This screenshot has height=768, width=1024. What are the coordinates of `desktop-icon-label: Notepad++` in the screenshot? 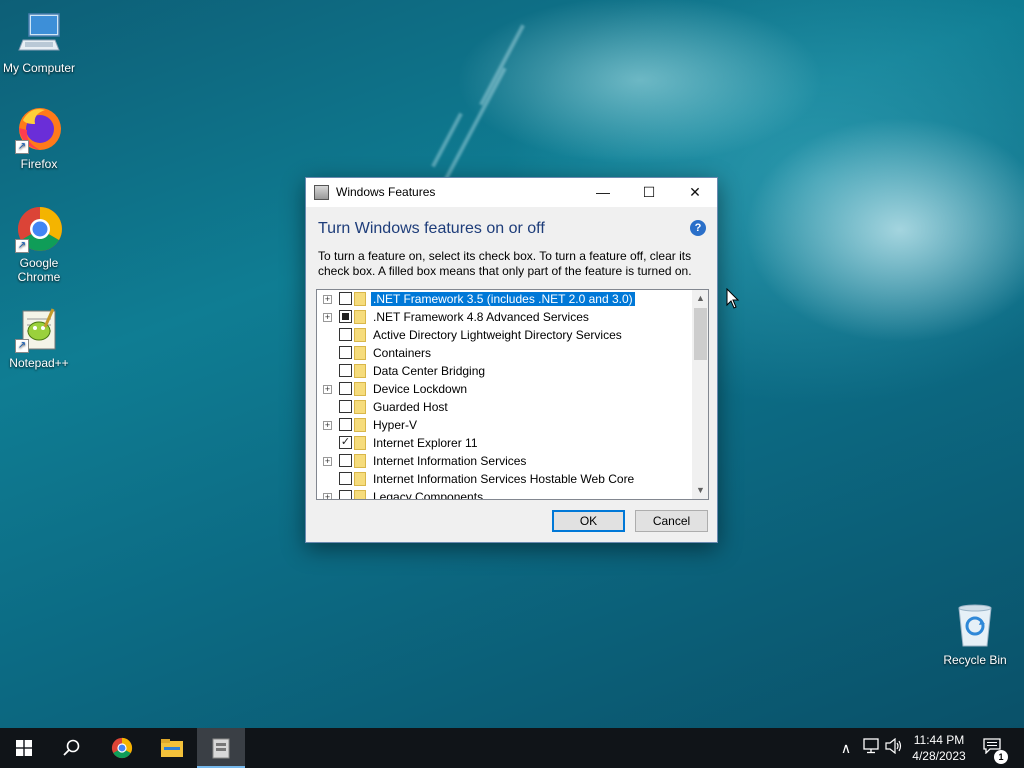 It's located at (39, 363).